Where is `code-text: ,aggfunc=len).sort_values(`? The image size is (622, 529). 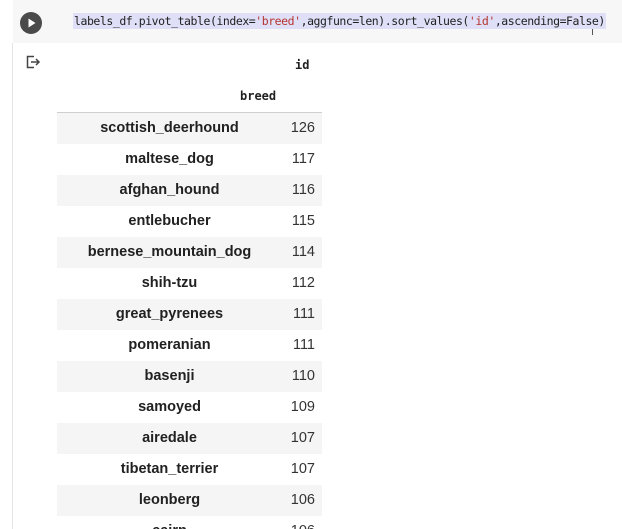
code-text: ,aggfunc=len).sort_values( is located at coordinates (385, 21).